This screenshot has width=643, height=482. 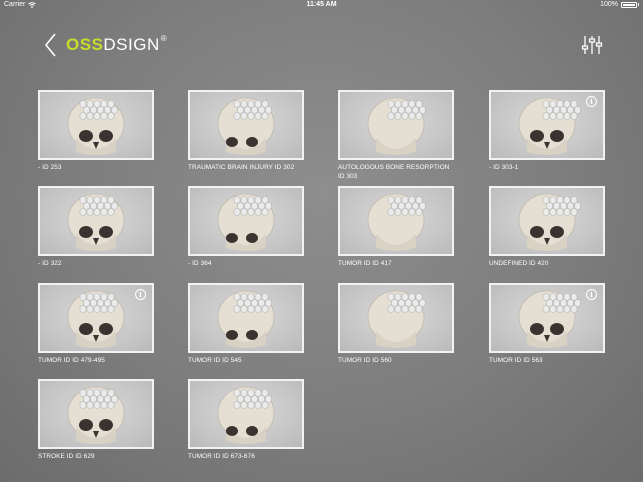 I want to click on case-card: - ID 322, so click(x=96, y=227).